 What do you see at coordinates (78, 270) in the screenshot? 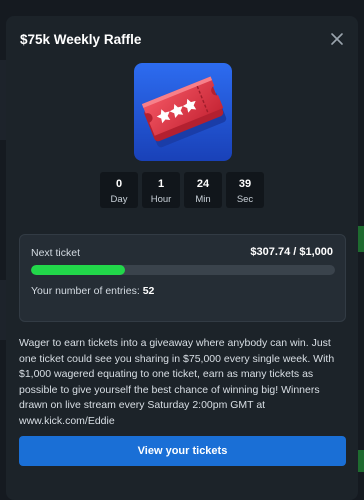
I see `ticket-progress-fill` at bounding box center [78, 270].